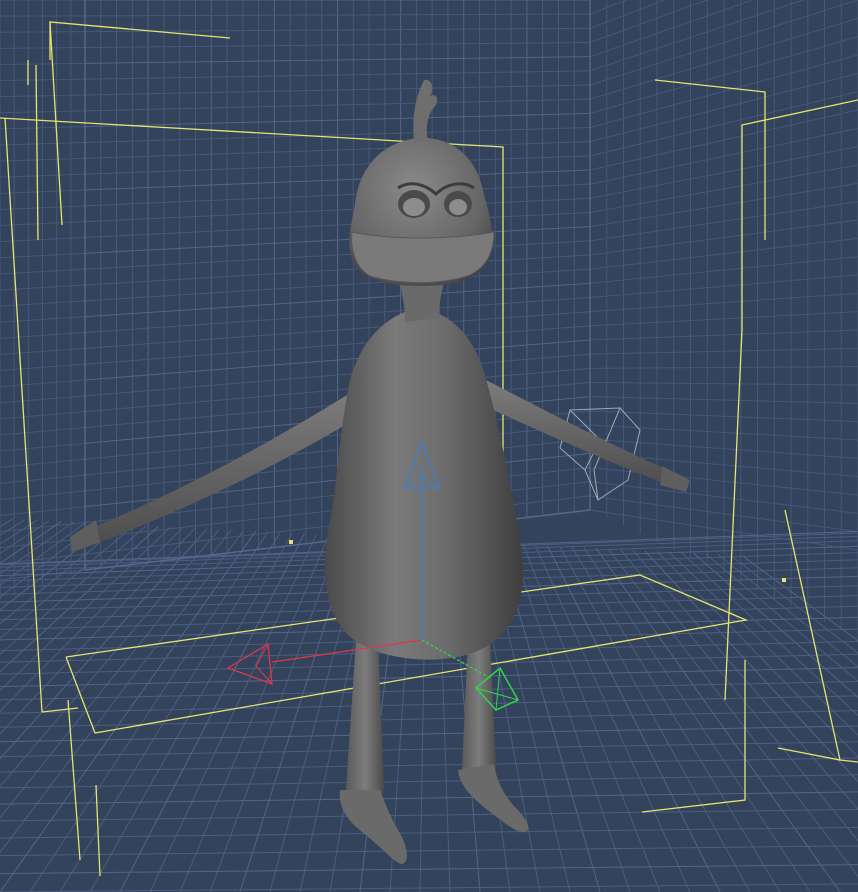 The height and width of the screenshot is (892, 858). What do you see at coordinates (414, 207) in the screenshot?
I see `left-eyeball` at bounding box center [414, 207].